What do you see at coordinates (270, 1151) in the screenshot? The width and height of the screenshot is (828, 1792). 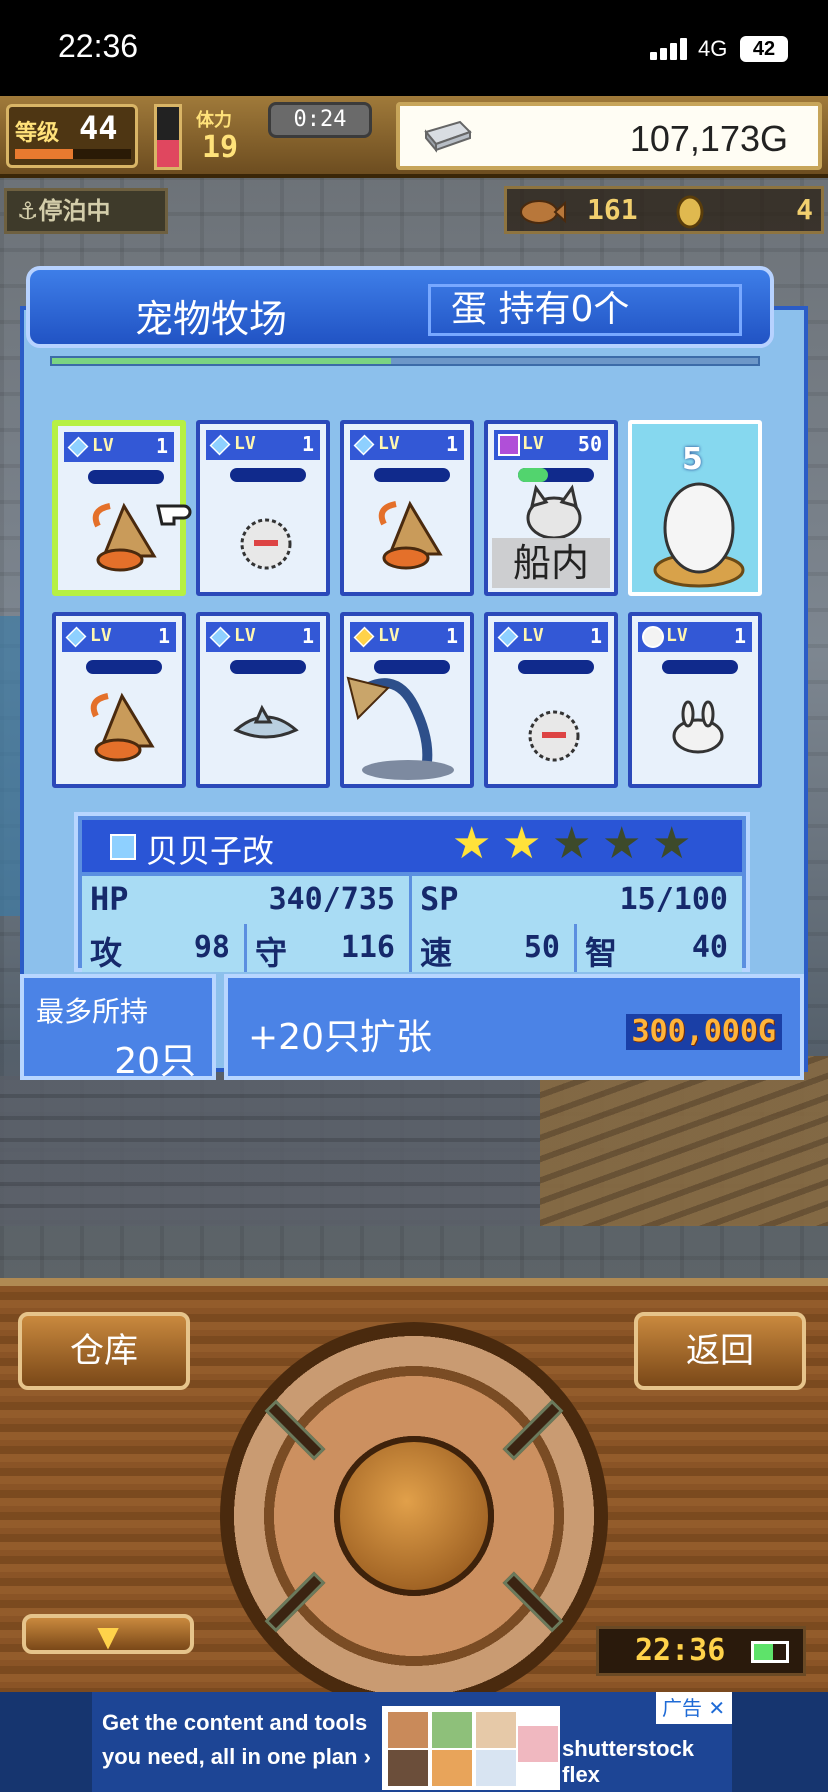 I see `scene-stairs` at bounding box center [270, 1151].